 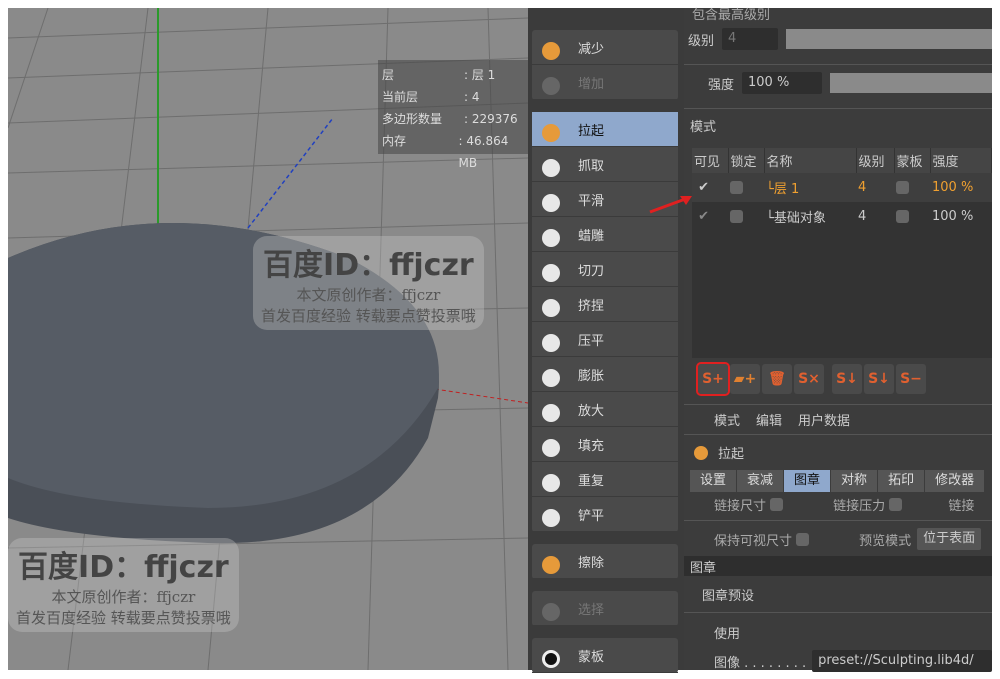 I want to click on keep-visible-size-checkbox, so click(x=803, y=539).